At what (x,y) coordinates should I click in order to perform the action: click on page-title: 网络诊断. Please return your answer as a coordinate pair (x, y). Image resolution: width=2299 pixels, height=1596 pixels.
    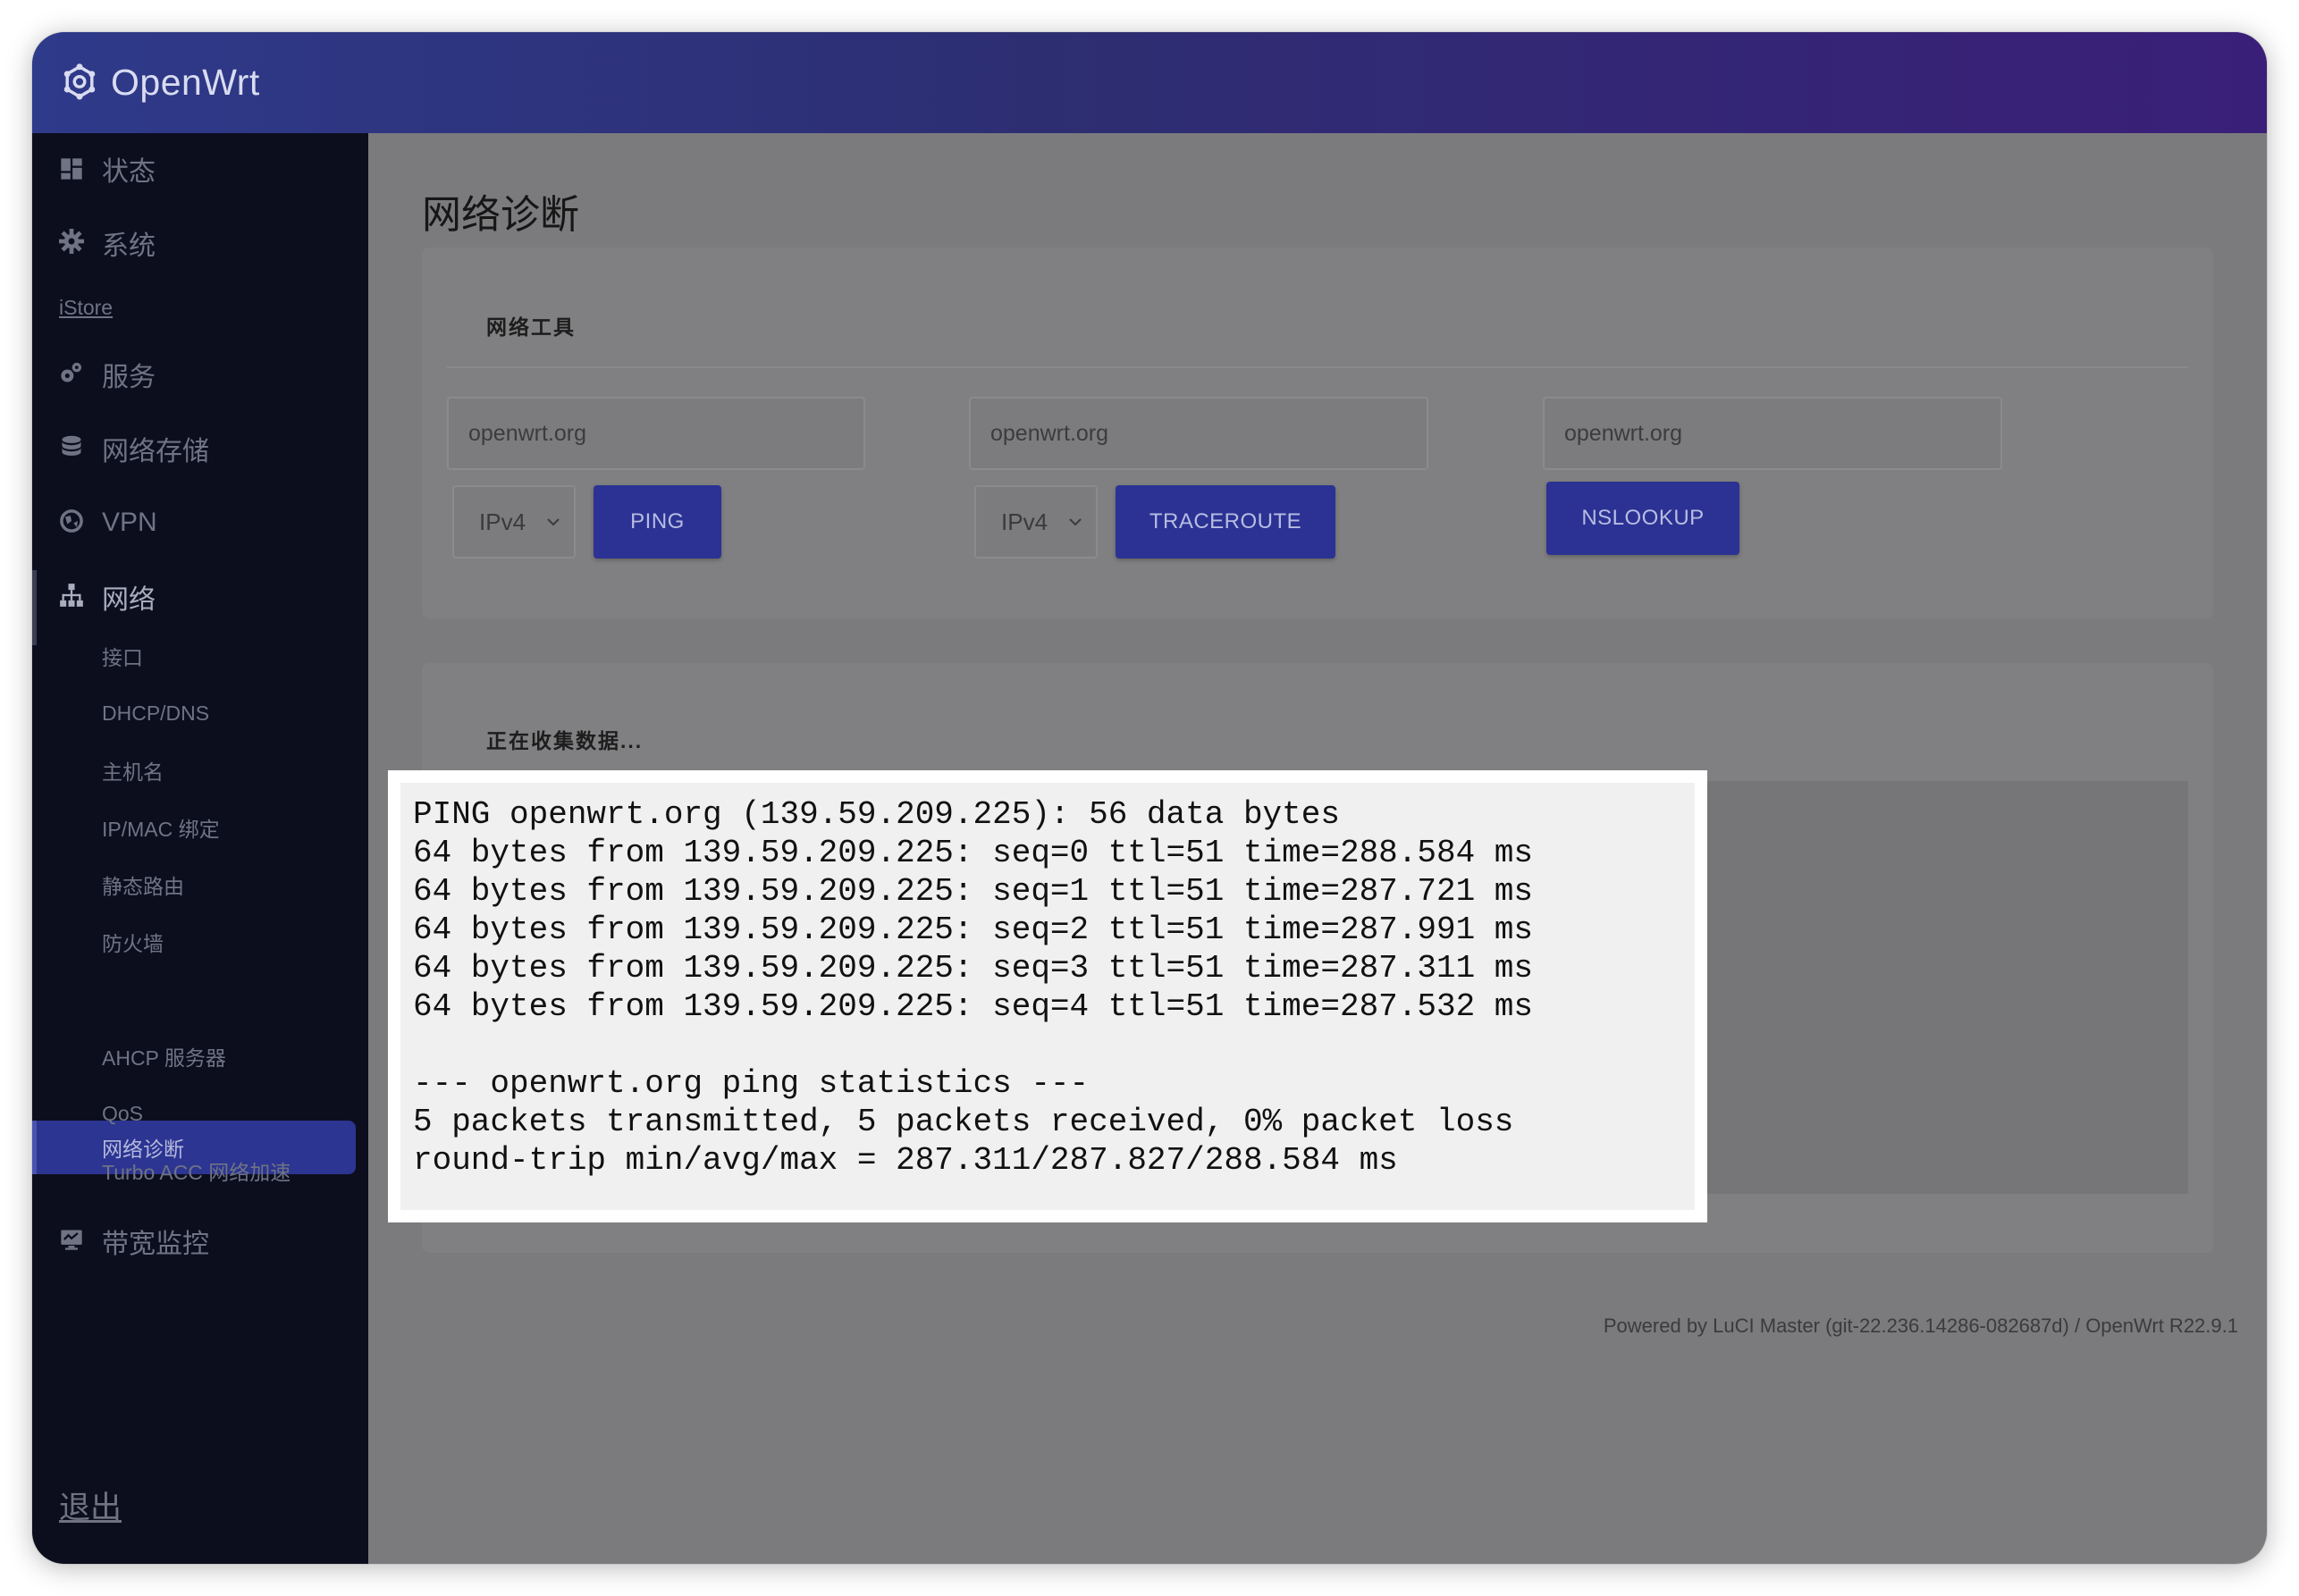
    Looking at the image, I should click on (500, 215).